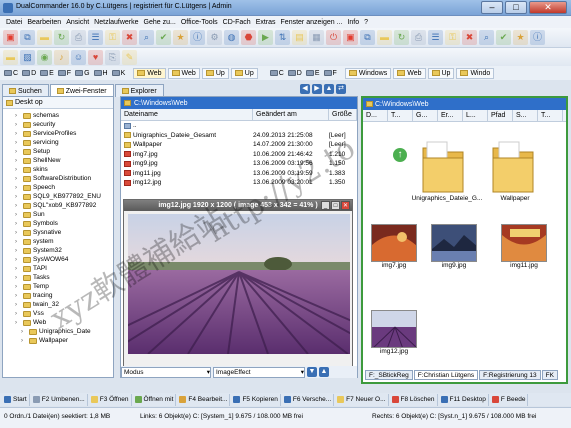 Image resolution: width=571 pixels, height=428 pixels. What do you see at coordinates (58, 241) in the screenshot?
I see `tree-item: › system` at bounding box center [58, 241].